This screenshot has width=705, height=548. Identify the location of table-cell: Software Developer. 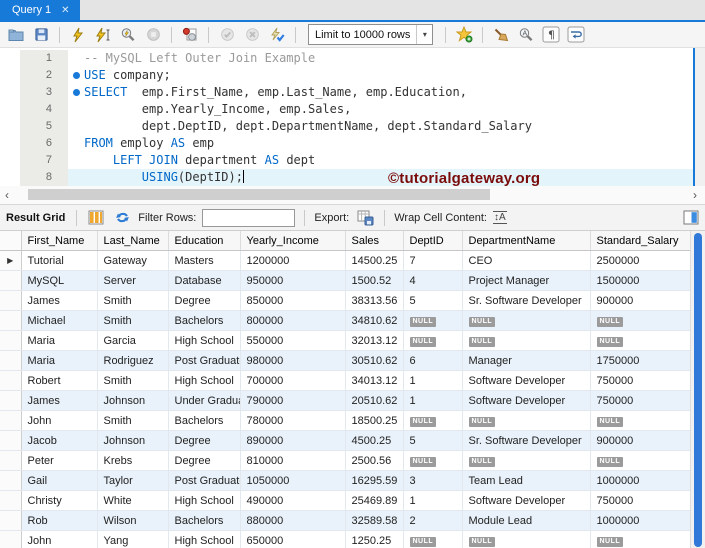
(526, 380).